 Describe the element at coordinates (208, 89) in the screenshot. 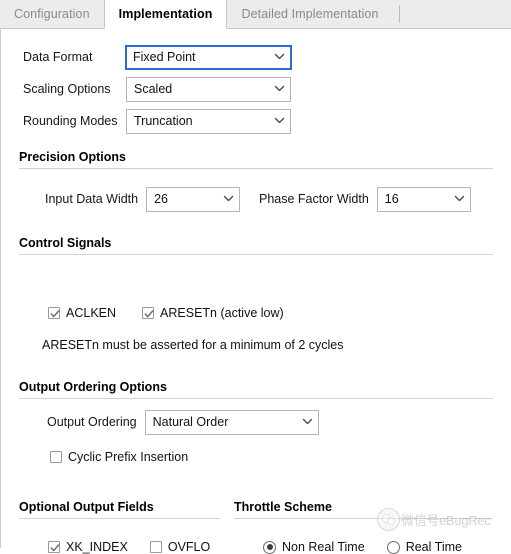

I see `scaling-options-select: Scaled` at that location.